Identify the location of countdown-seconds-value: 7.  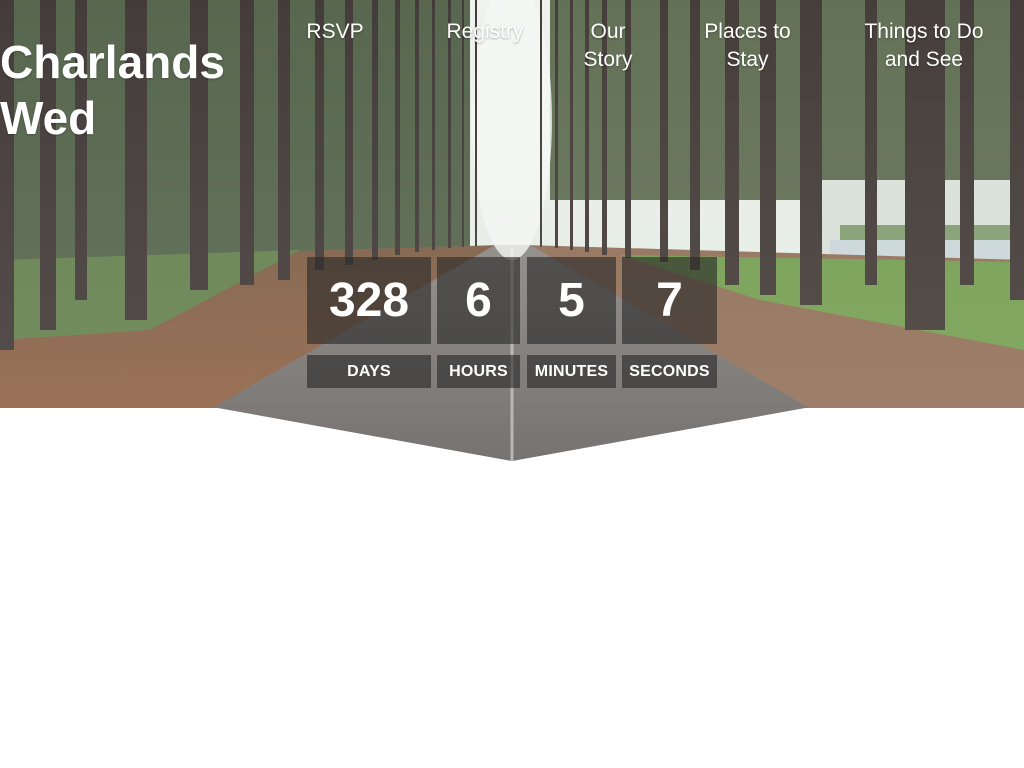
(669, 300).